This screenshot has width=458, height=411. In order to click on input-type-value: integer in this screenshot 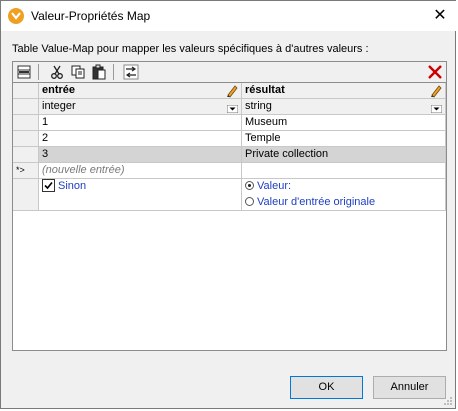, I will do `click(59, 106)`.